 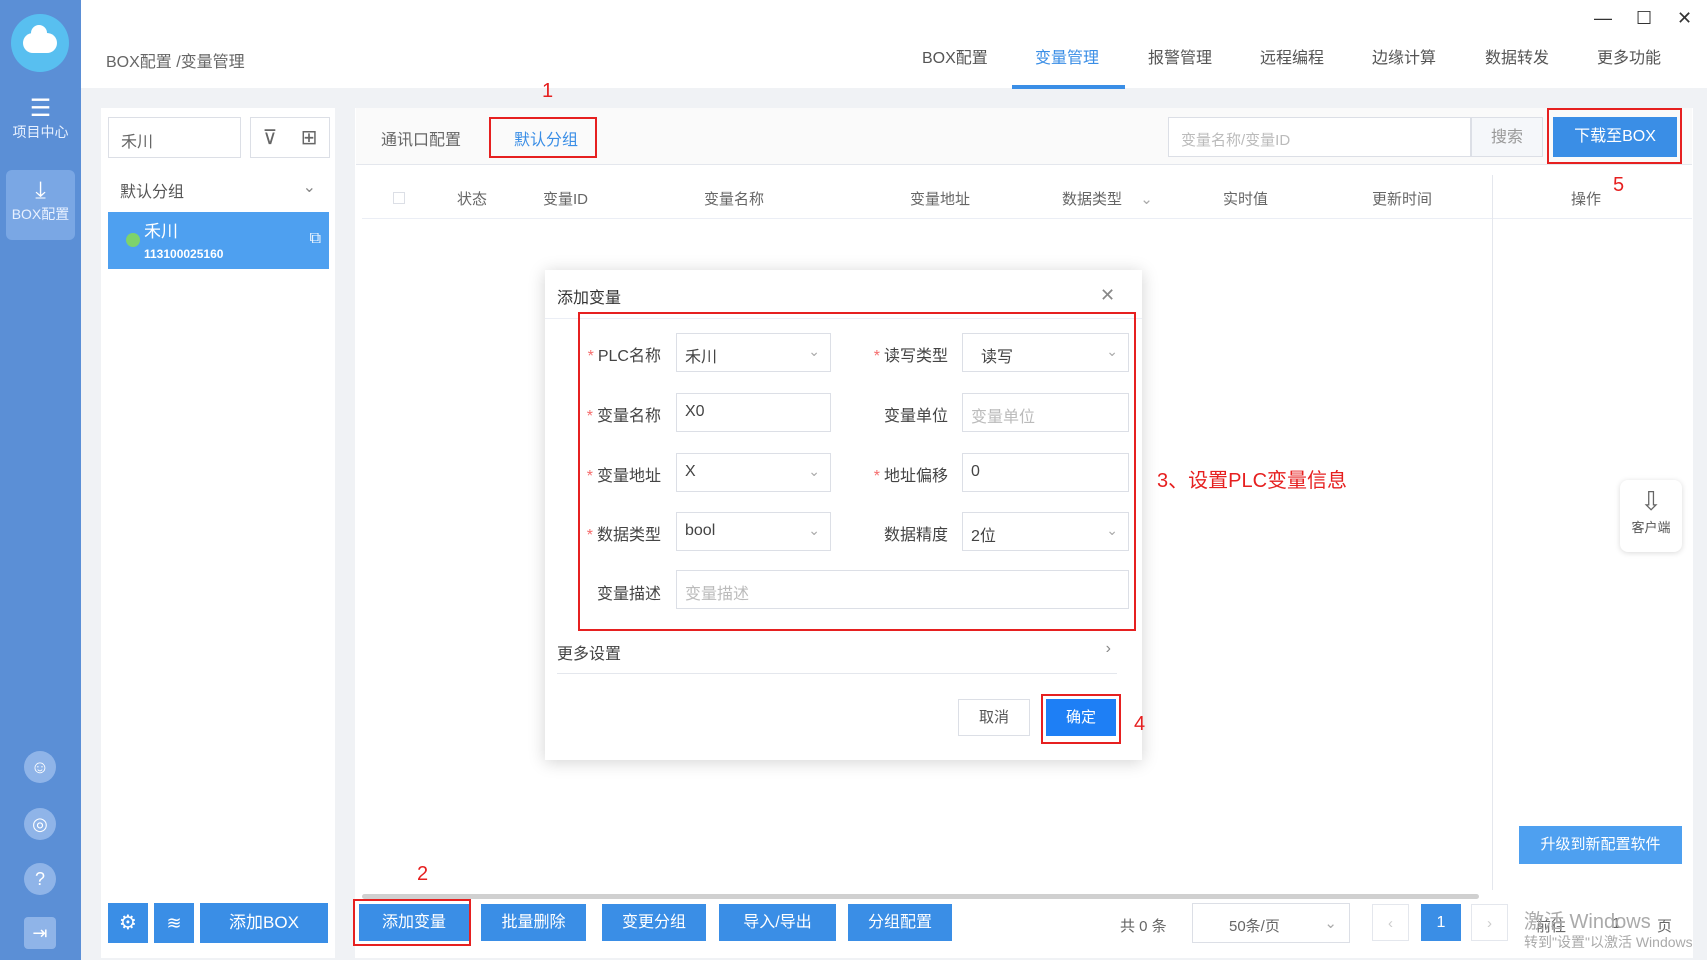 I want to click on device-name: 禾川, so click(x=161, y=231).